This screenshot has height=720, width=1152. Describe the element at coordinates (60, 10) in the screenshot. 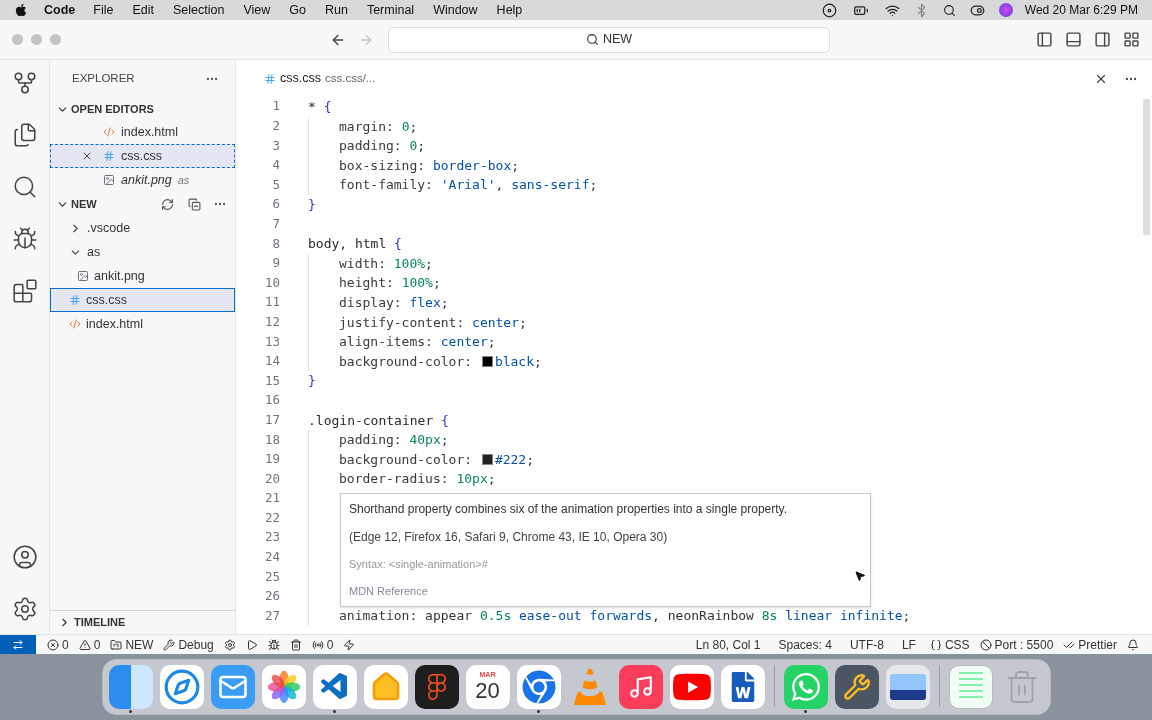

I see `app-menu: Code` at that location.